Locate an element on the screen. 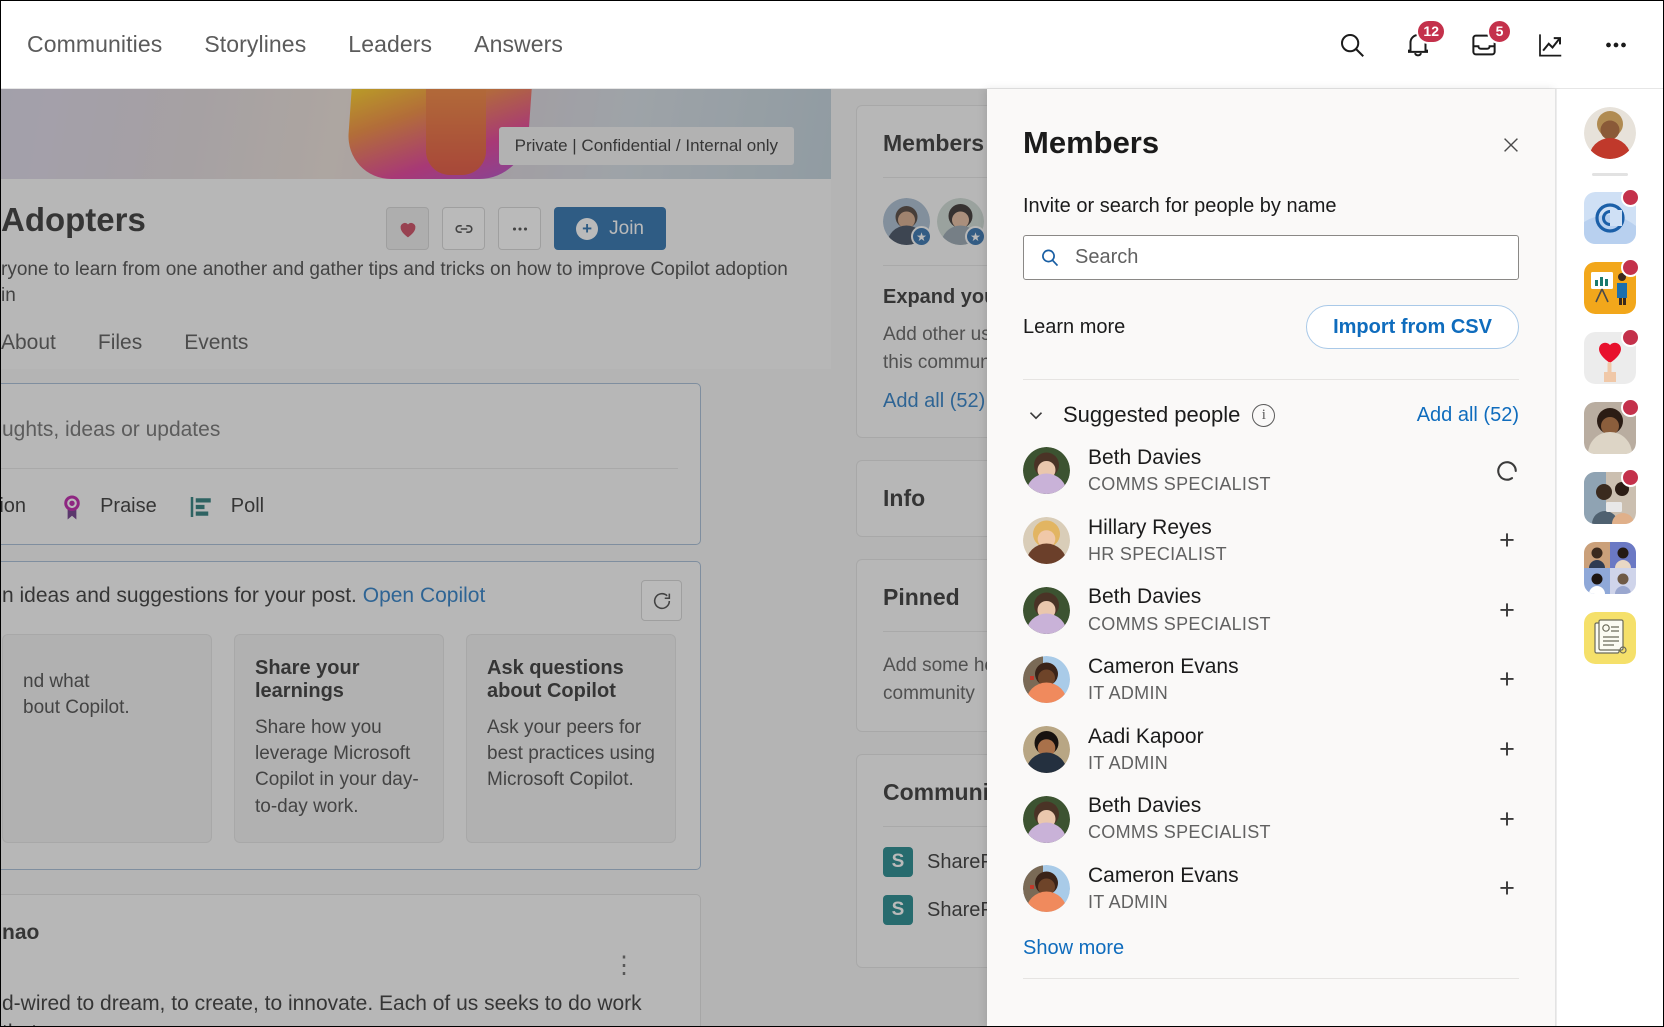 This screenshot has width=1664, height=1027. list-item: Aadi Kapoor IT ADMIN + is located at coordinates (1271, 750).